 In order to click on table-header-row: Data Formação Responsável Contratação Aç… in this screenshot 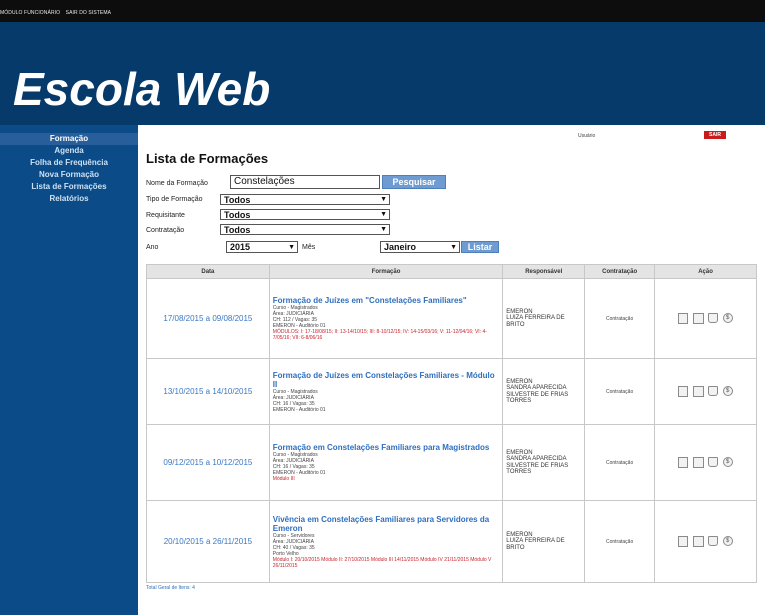, I will do `click(451, 271)`.